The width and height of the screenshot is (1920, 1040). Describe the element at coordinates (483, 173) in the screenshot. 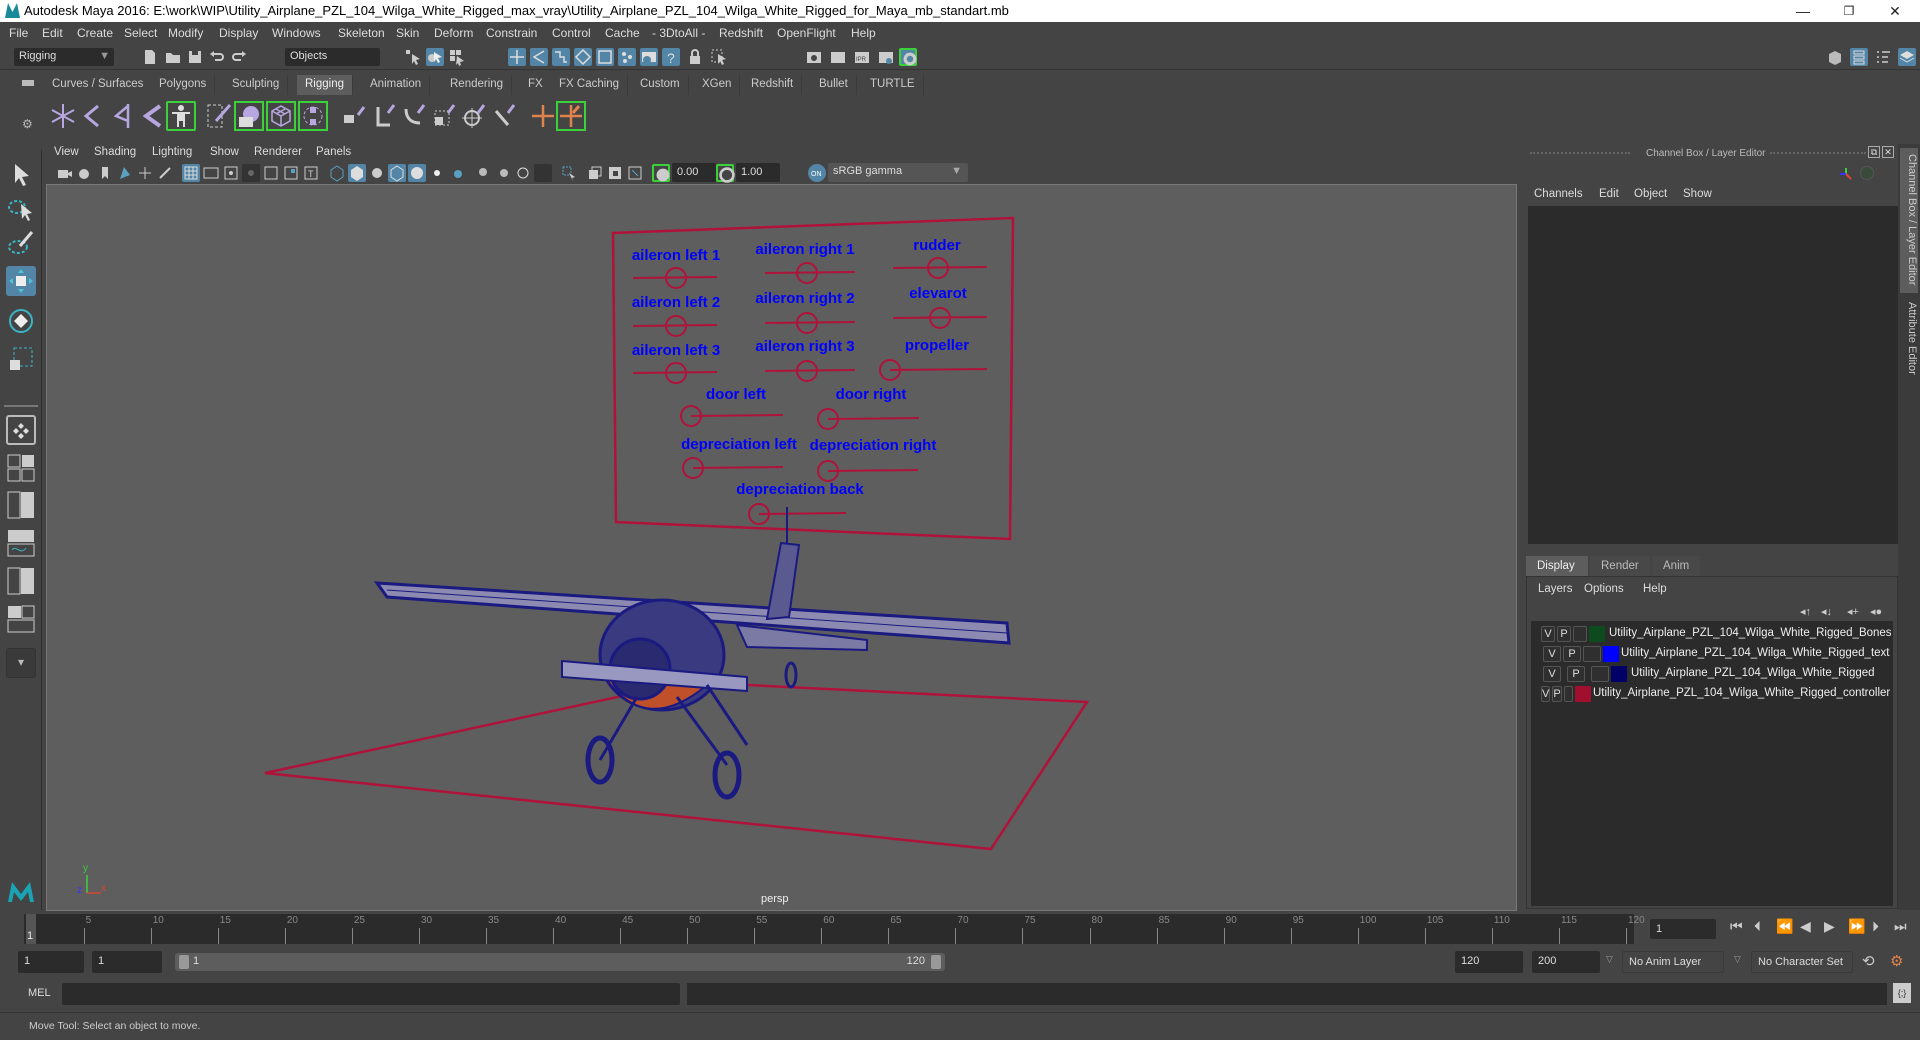

I see `screen-space-ao-icon` at that location.